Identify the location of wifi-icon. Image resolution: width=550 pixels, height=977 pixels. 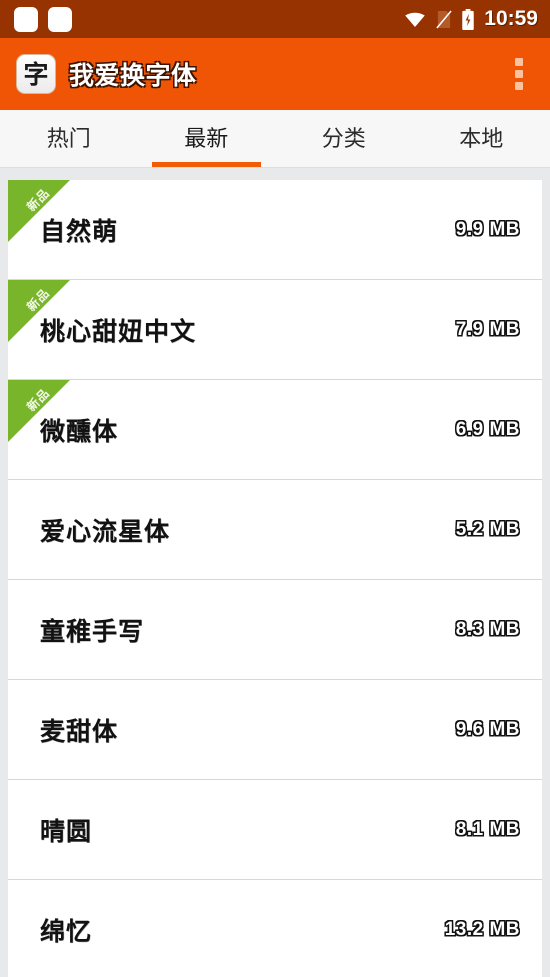
(415, 19).